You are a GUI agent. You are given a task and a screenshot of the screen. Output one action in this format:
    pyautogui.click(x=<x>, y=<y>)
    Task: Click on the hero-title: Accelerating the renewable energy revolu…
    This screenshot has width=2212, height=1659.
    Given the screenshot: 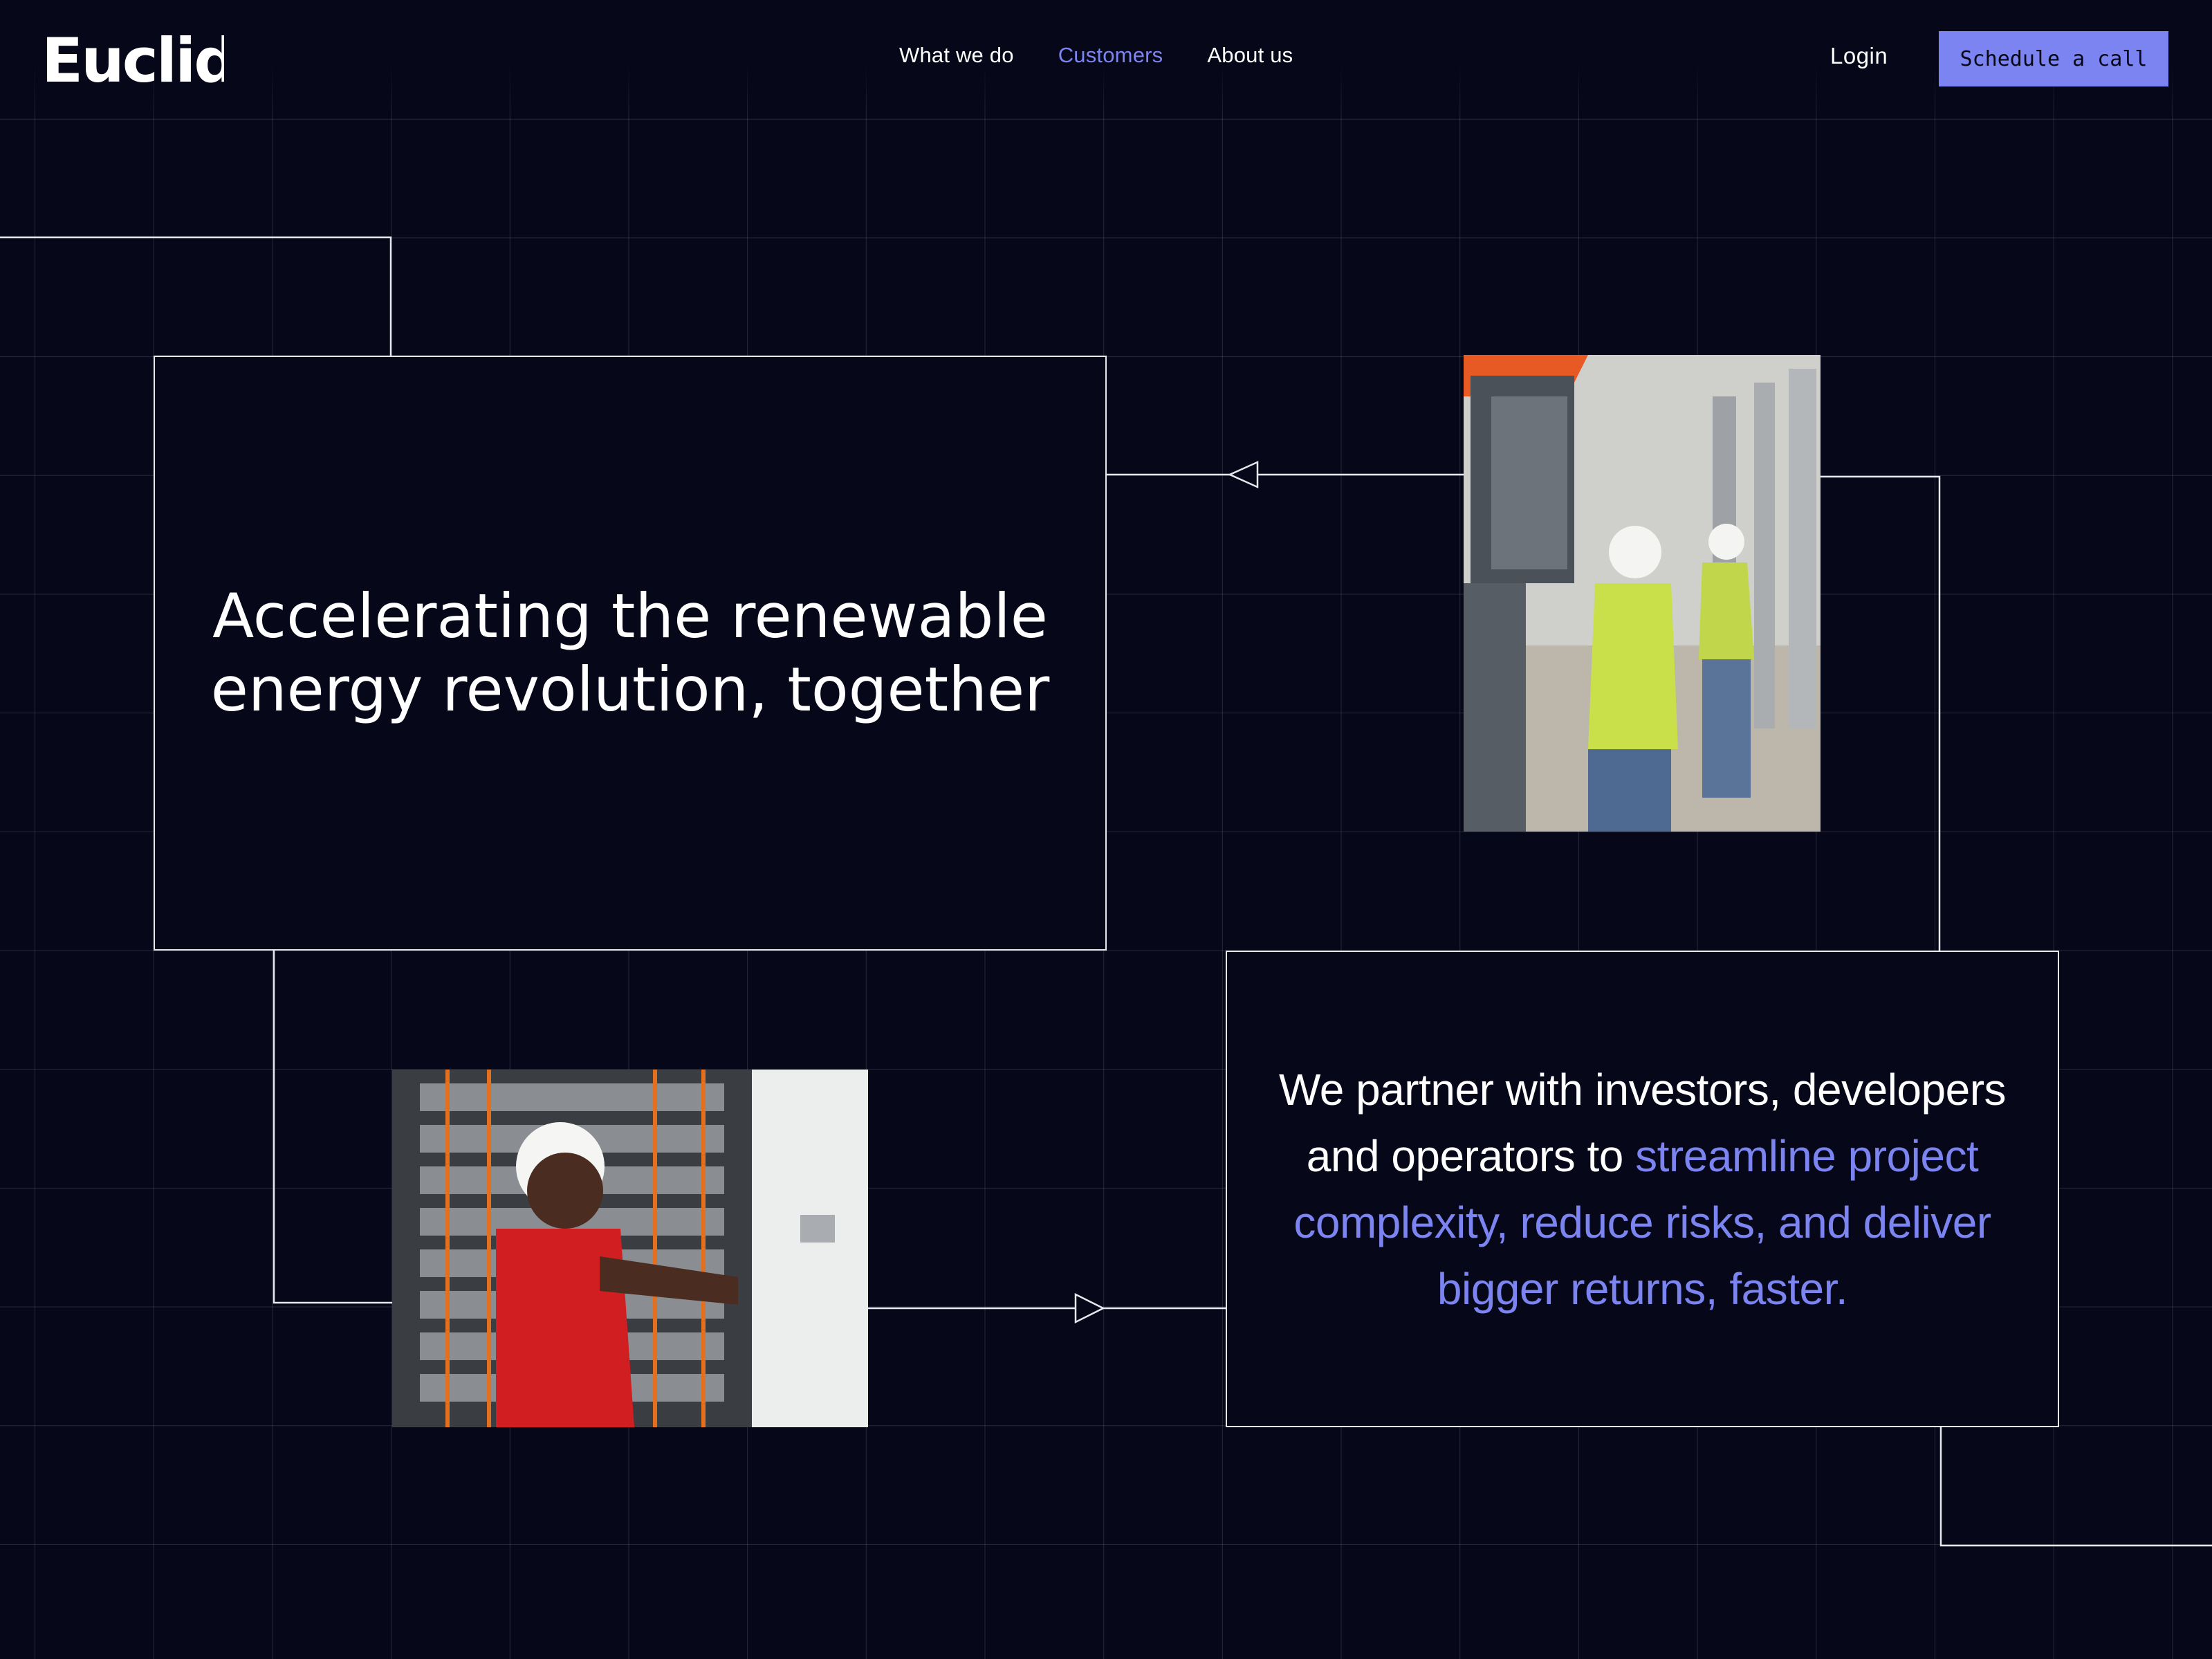 What is the action you would take?
    pyautogui.click(x=630, y=652)
    